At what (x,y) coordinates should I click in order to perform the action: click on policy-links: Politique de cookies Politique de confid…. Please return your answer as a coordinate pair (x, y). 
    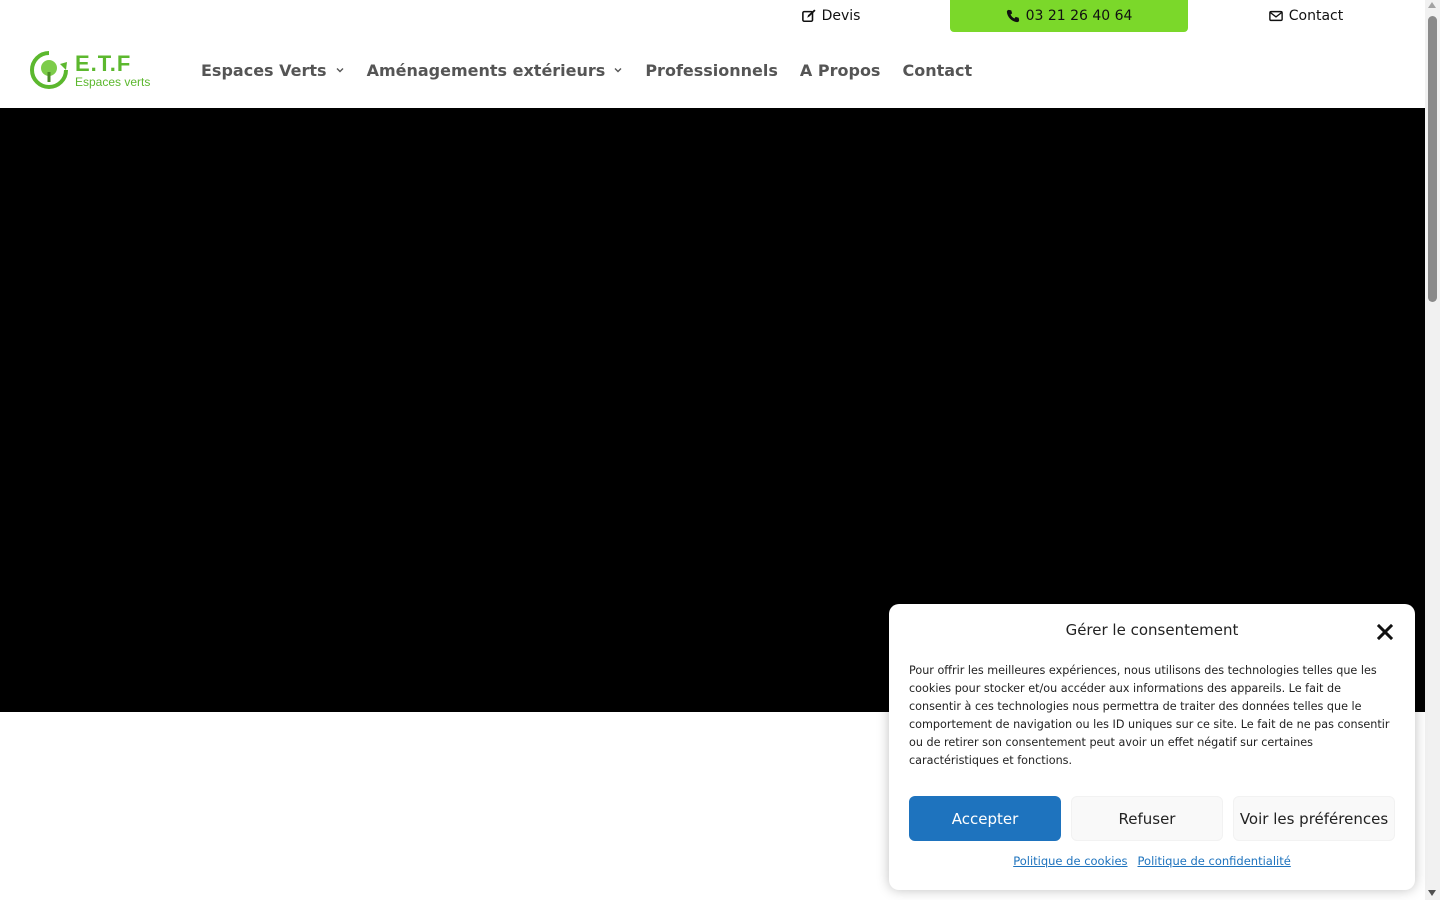
    Looking at the image, I should click on (1152, 861).